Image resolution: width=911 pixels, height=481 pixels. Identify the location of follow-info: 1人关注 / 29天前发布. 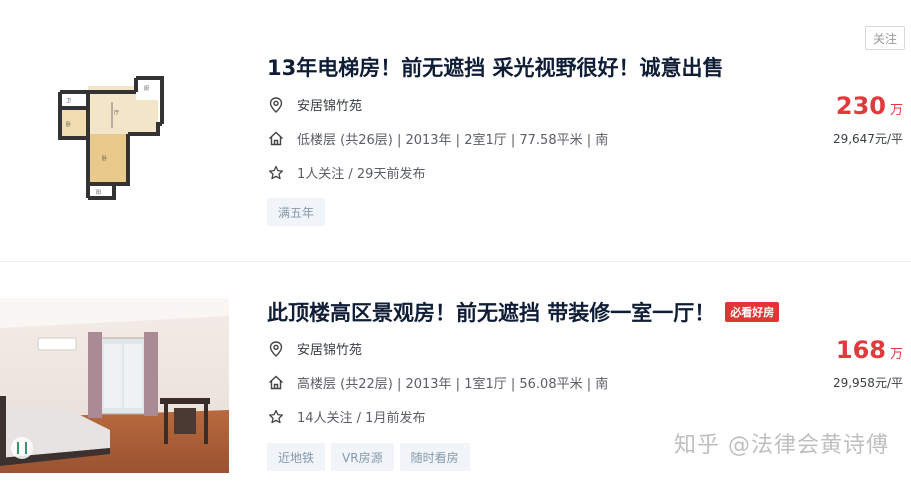
(361, 174).